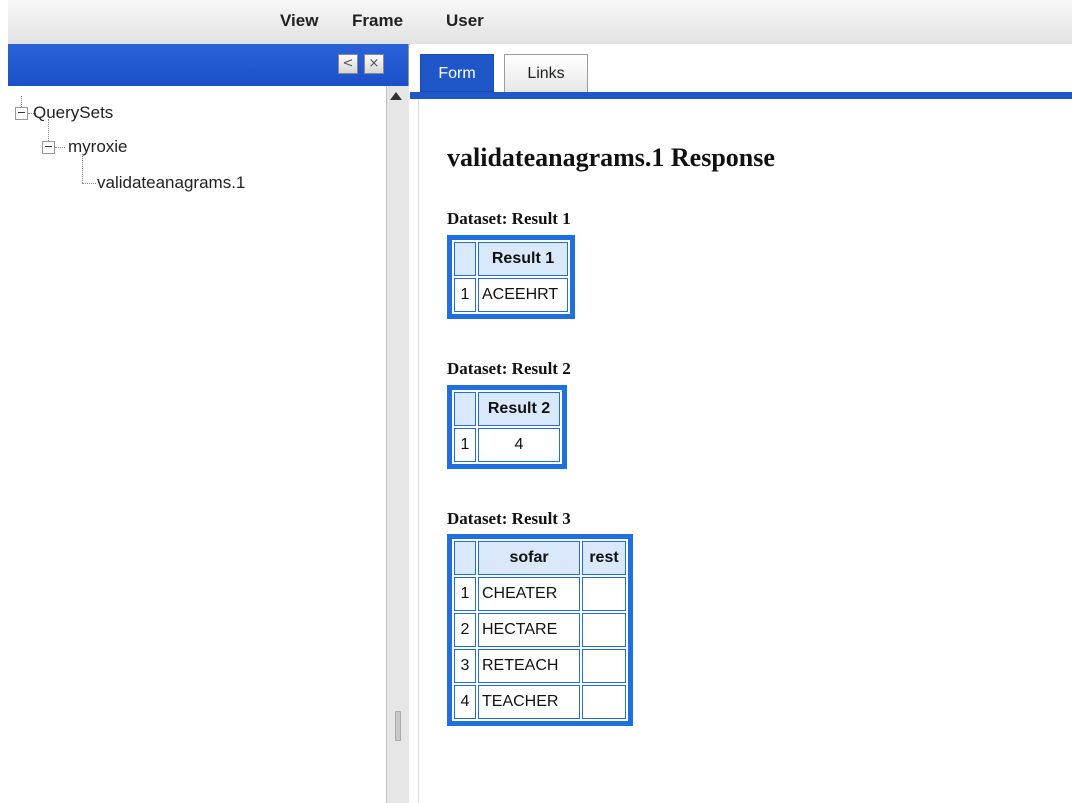 This screenshot has height=803, width=1072. Describe the element at coordinates (529, 702) in the screenshot. I see `table-cell: TEACHER` at that location.